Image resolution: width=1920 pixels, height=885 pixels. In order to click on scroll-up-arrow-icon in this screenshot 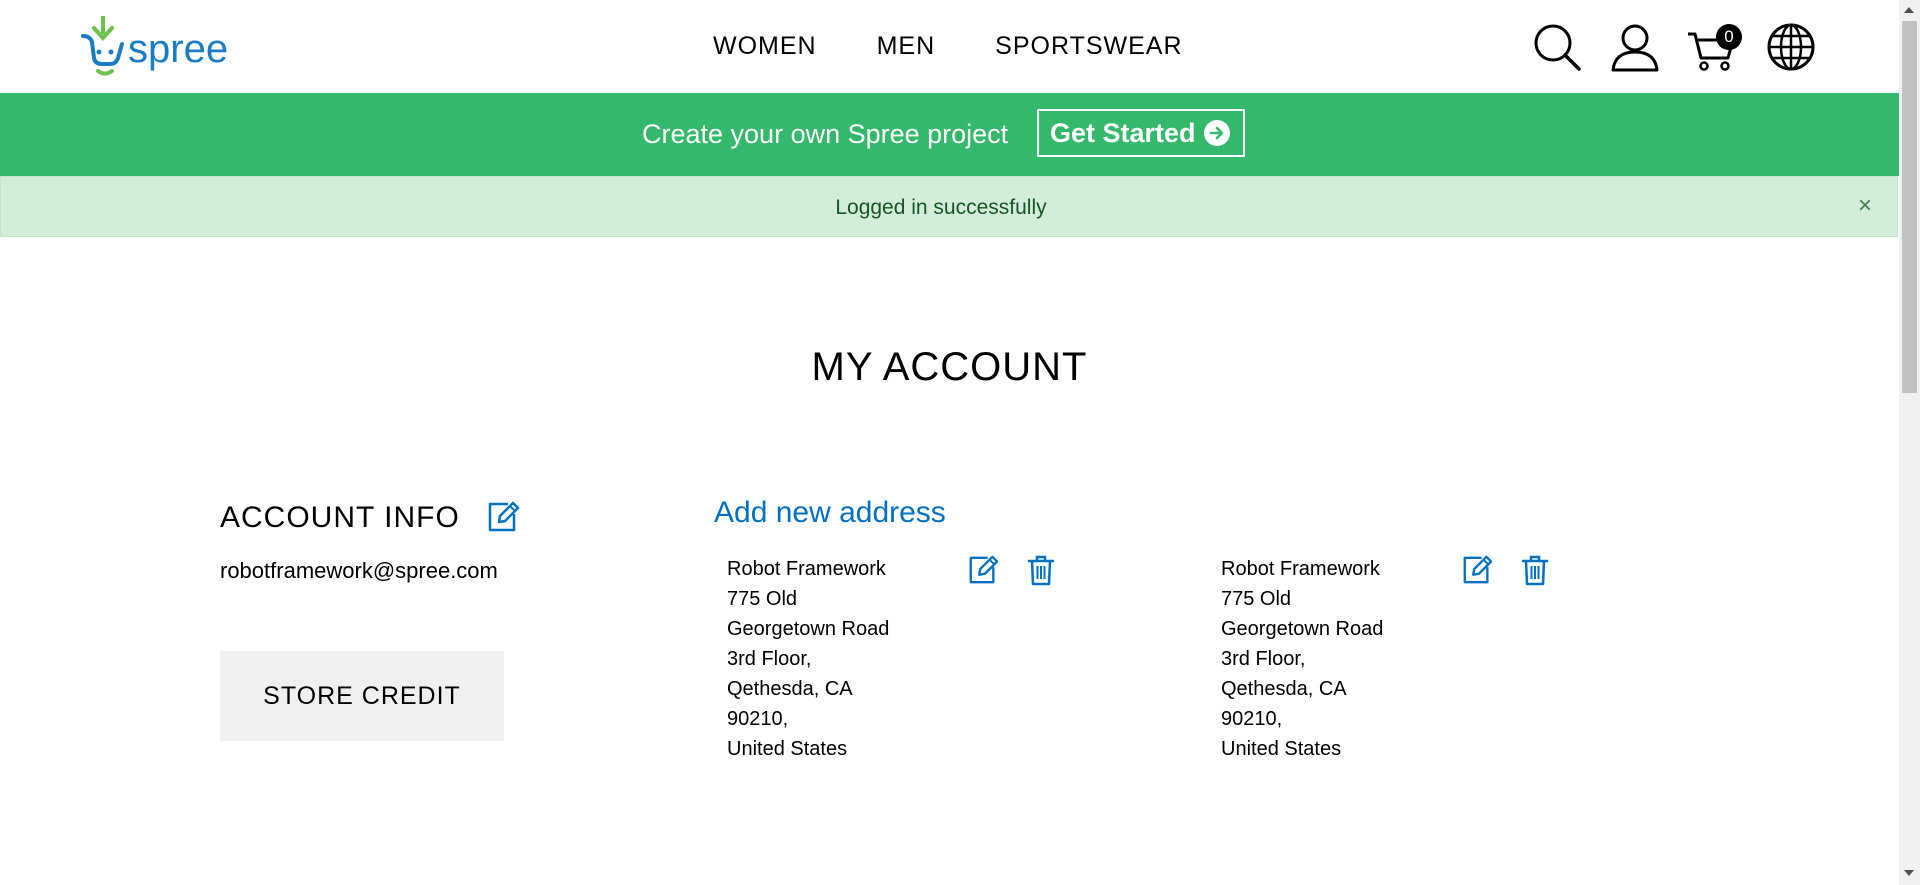, I will do `click(1909, 10)`.